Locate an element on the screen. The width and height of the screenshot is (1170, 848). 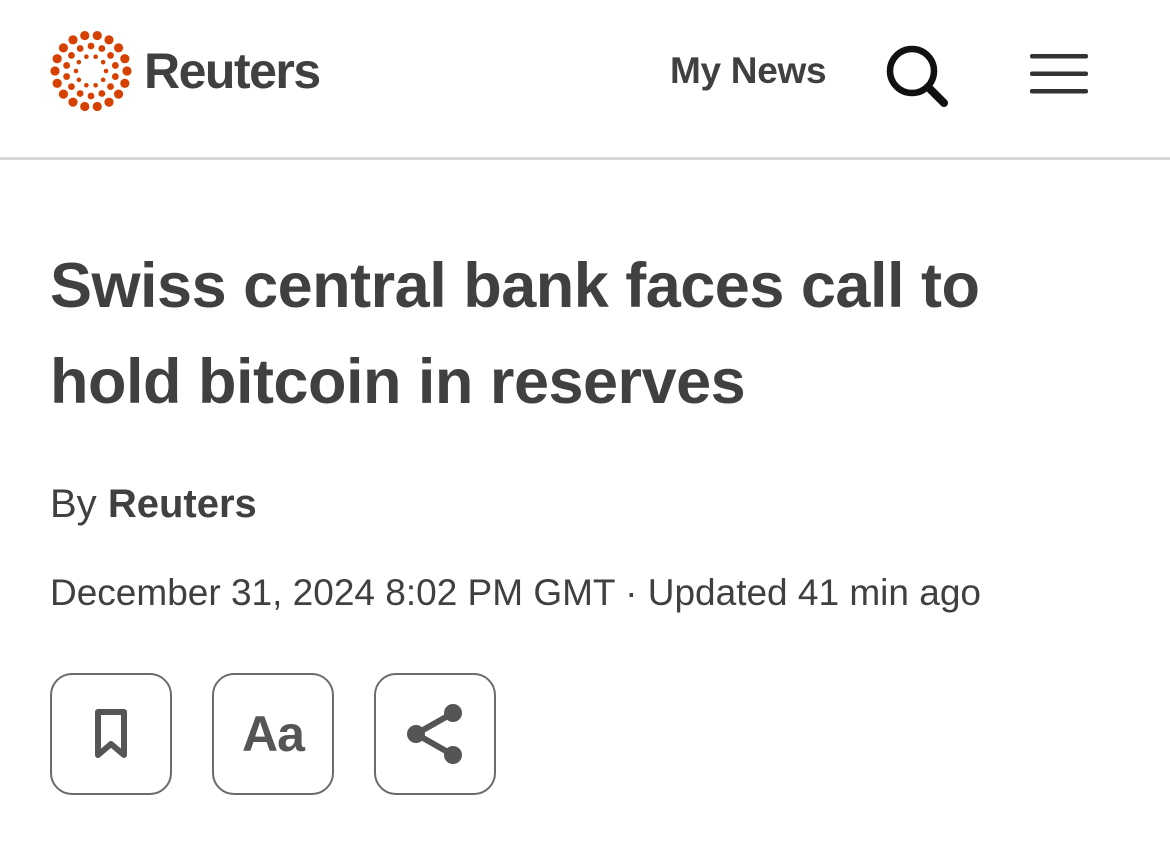
article-actions: Aa is located at coordinates (273, 734).